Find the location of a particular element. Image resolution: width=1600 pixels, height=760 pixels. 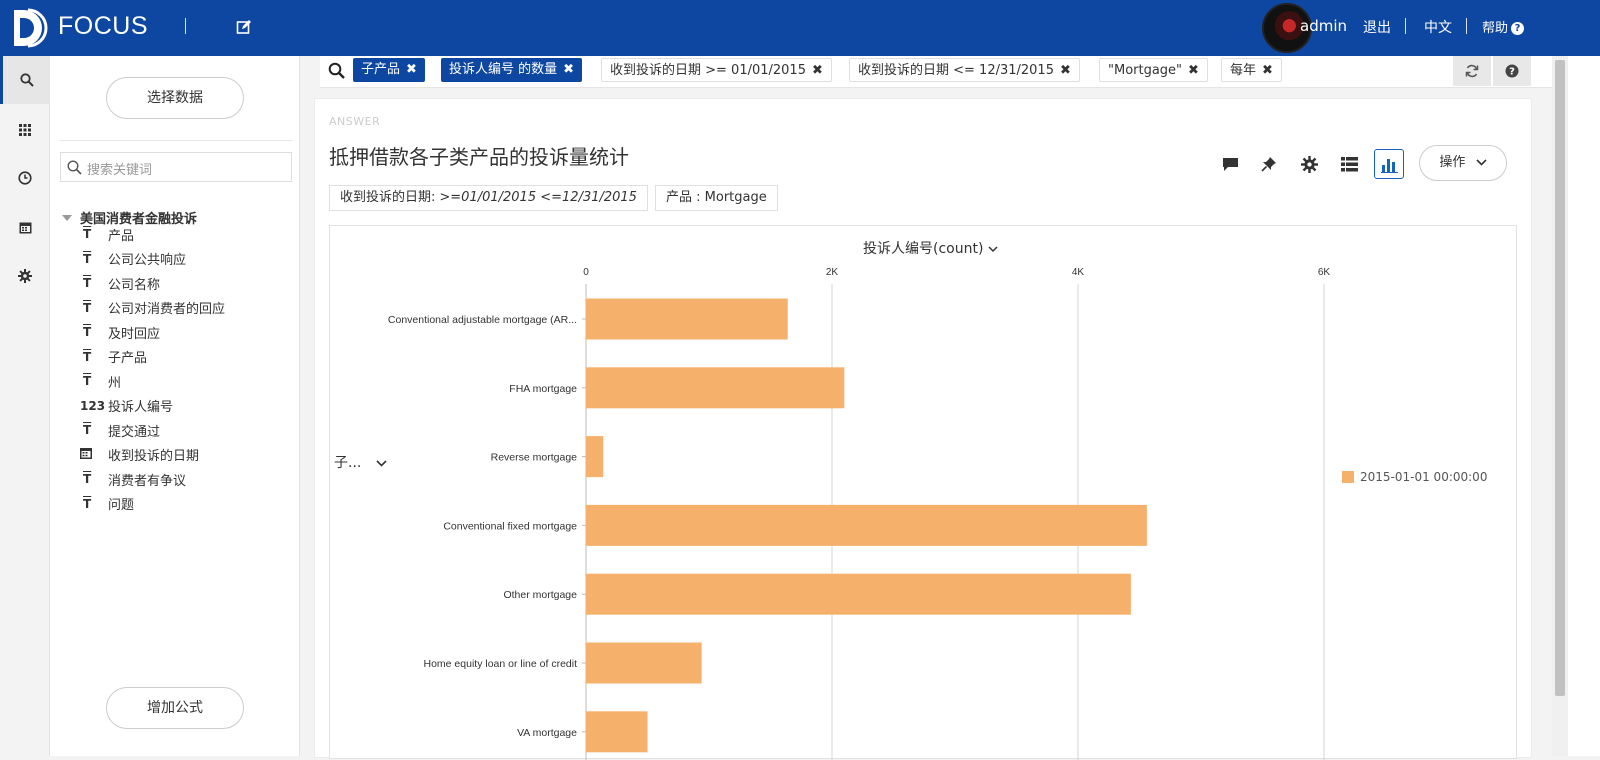

search-chip: 收到投诉的日期 <= 12/31/2015 ✖ is located at coordinates (964, 70).